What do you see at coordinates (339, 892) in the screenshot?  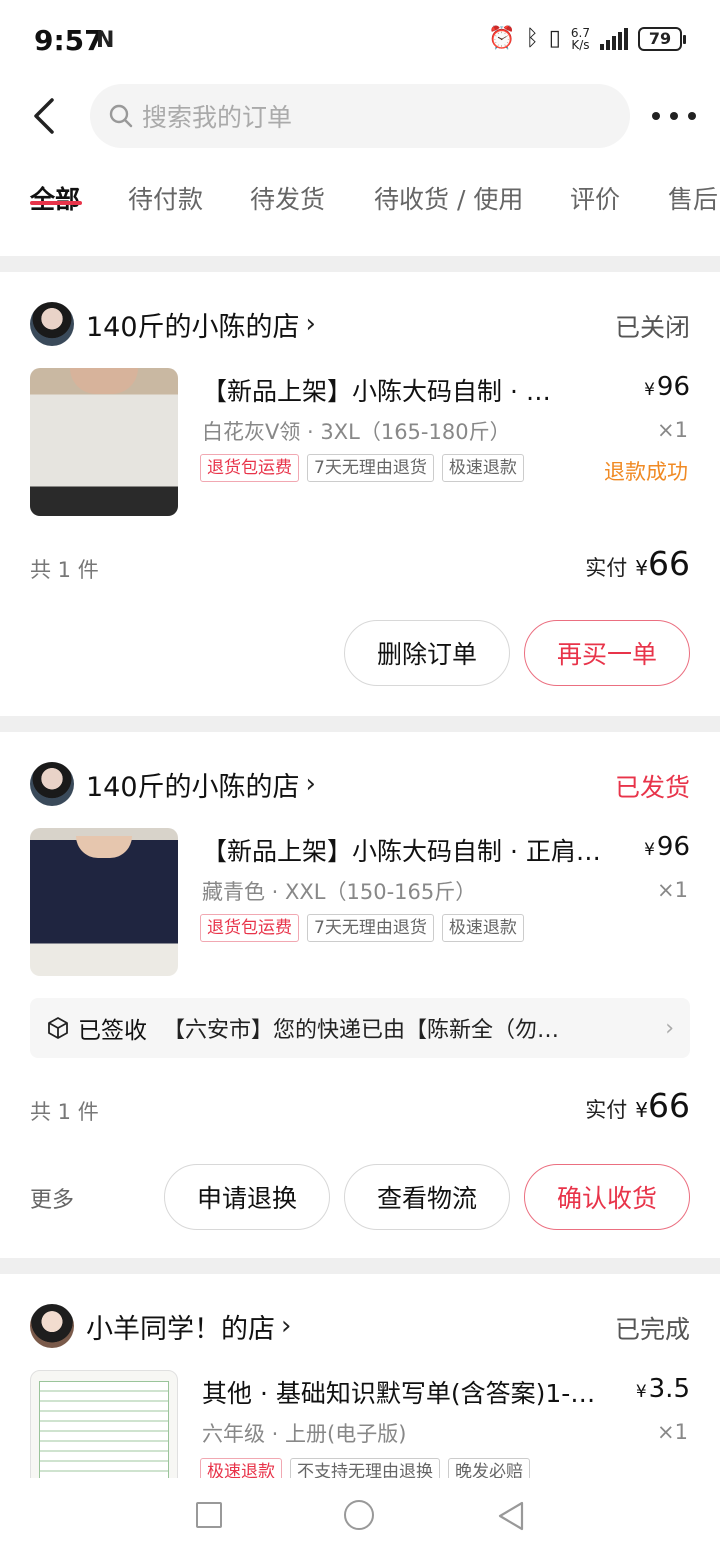 I see `product-spec: 藏青色 · XXL（150-165斤）` at bounding box center [339, 892].